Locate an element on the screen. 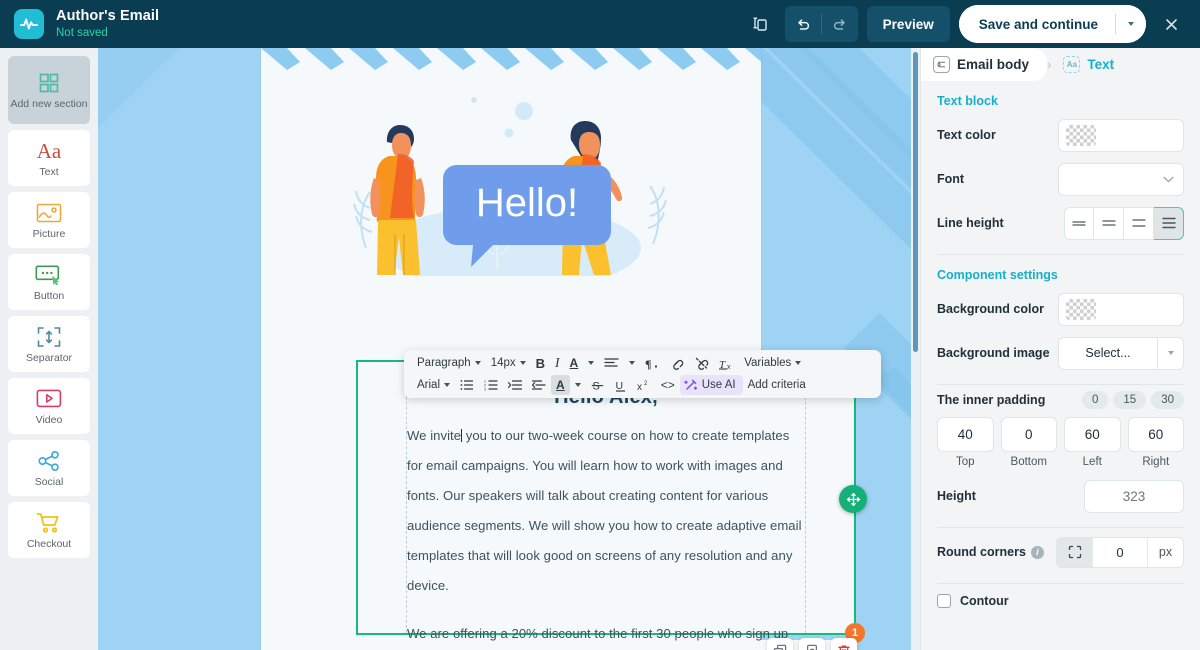 The width and height of the screenshot is (1200, 650). text-color-caret-icon is located at coordinates (591, 363).